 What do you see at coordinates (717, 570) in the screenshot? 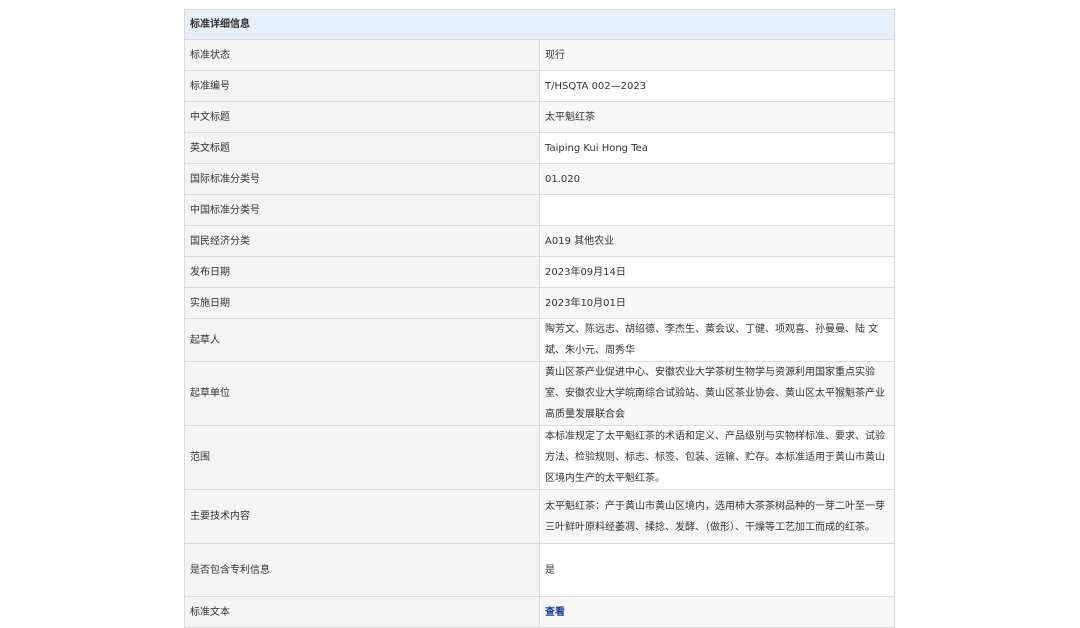
I see `row-value: 是` at bounding box center [717, 570].